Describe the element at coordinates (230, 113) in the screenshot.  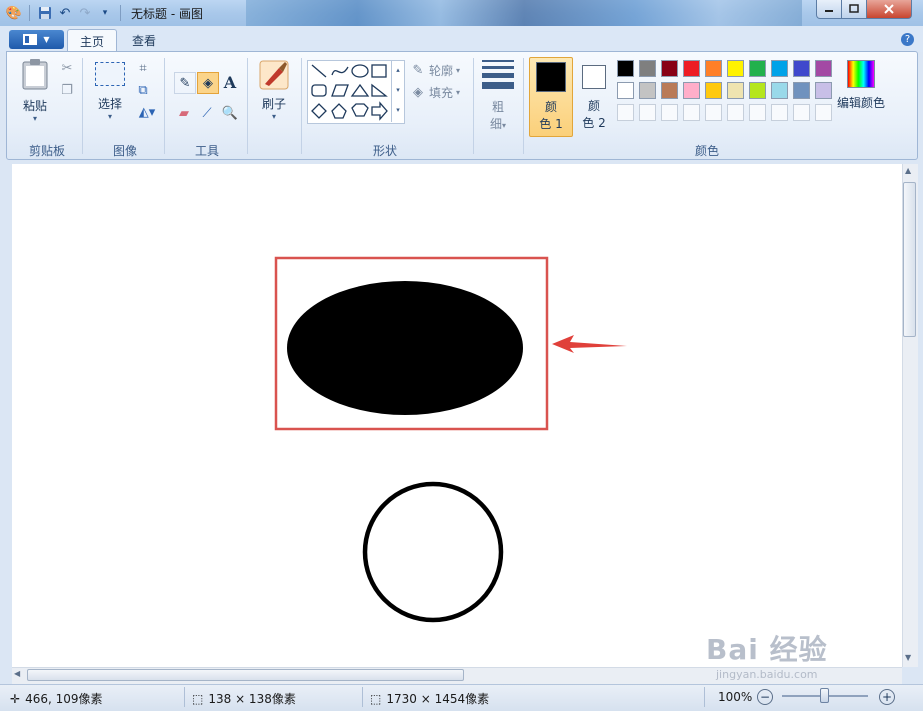
I see `magnifier-icon: 🔍` at that location.